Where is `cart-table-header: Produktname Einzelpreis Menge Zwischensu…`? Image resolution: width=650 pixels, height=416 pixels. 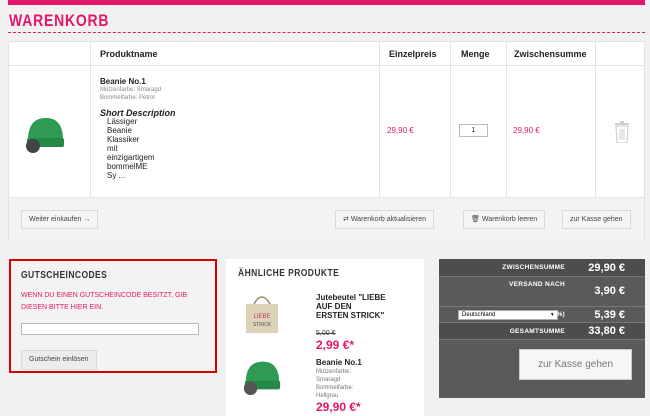
cart-table-header: Produktname Einzelpreis Menge Zwischensu… is located at coordinates (326, 54).